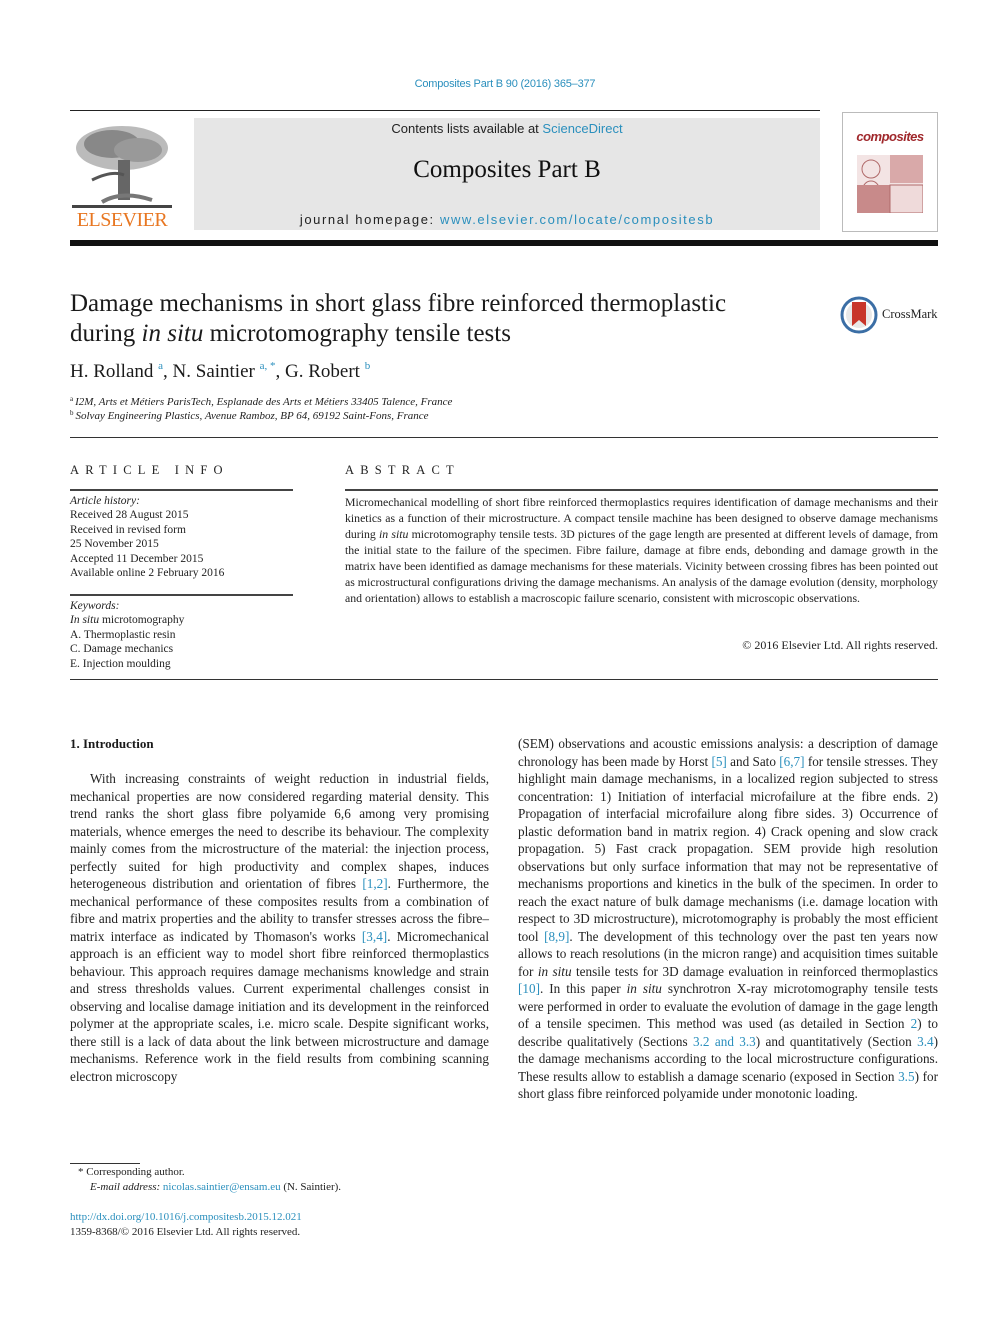  Describe the element at coordinates (122, 649) in the screenshot. I see `keyword-item: C. Damage mechanics` at that location.